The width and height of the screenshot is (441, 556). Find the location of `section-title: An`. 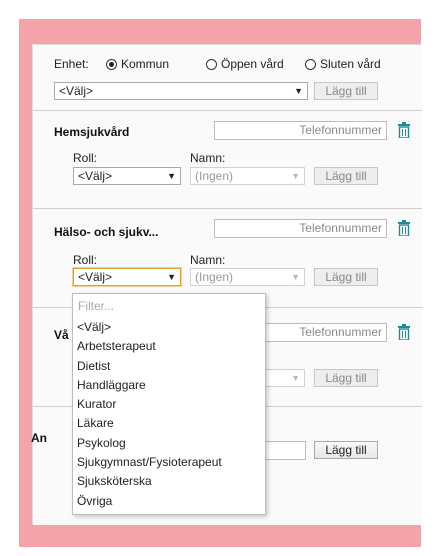

section-title: An is located at coordinates (39, 438).